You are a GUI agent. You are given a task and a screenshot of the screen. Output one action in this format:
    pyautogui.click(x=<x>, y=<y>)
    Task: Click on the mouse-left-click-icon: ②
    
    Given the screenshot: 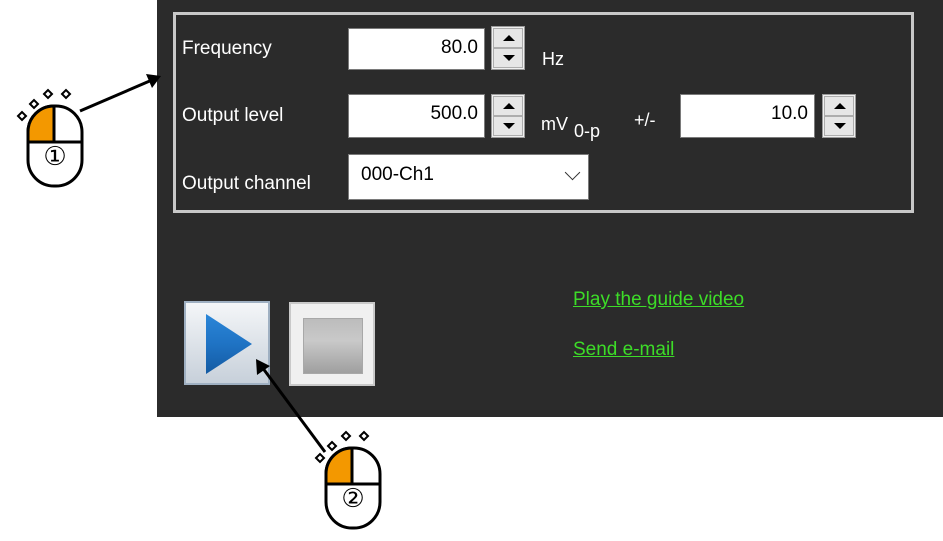 What is the action you would take?
    pyautogui.click(x=349, y=483)
    